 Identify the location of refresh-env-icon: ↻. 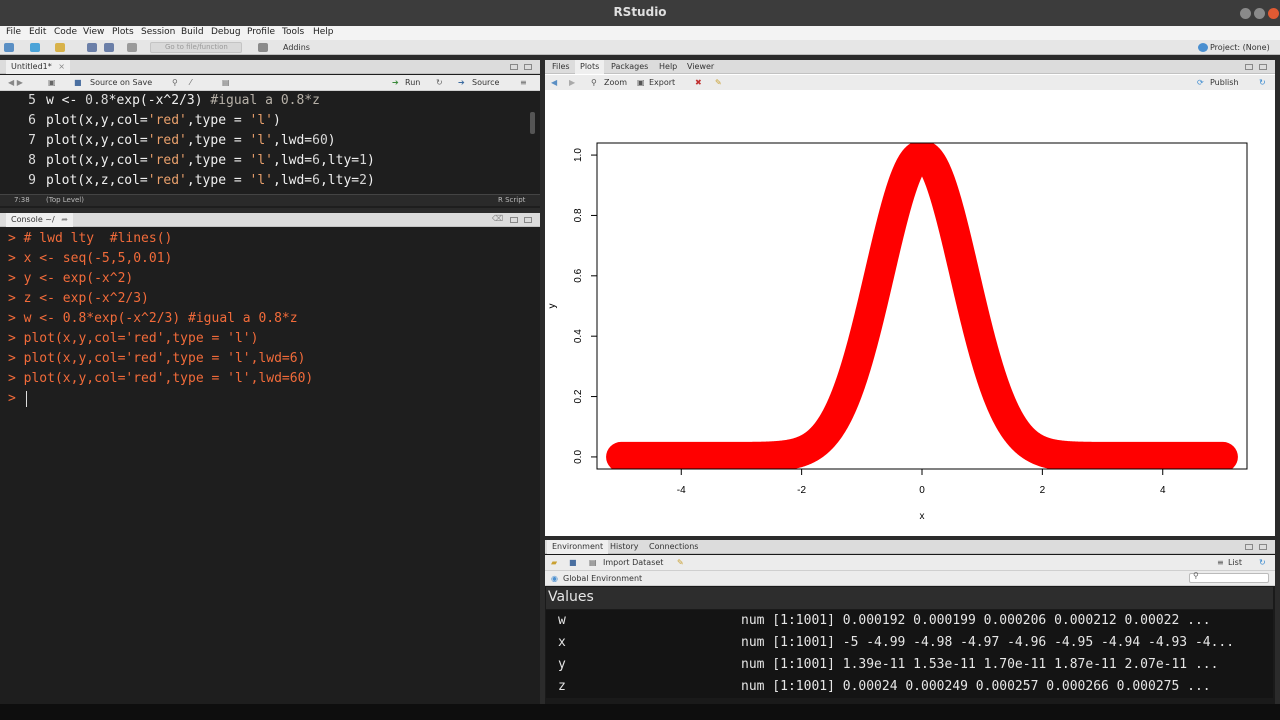
(1262, 562).